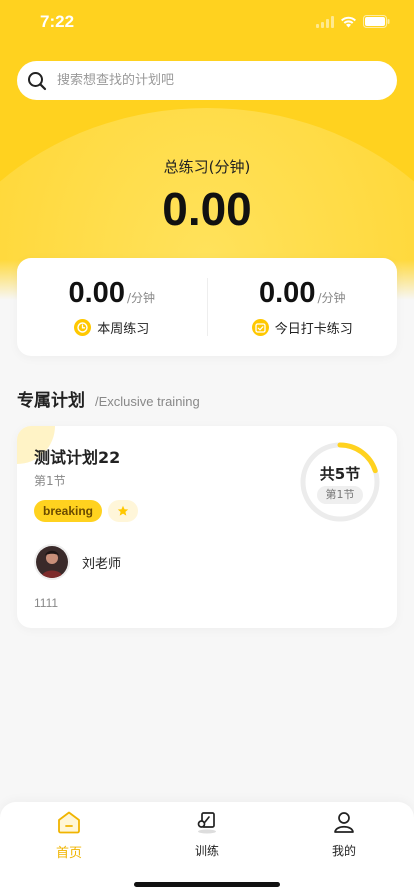  Describe the element at coordinates (77, 457) in the screenshot. I see `plan-title: 测试计划22` at that location.